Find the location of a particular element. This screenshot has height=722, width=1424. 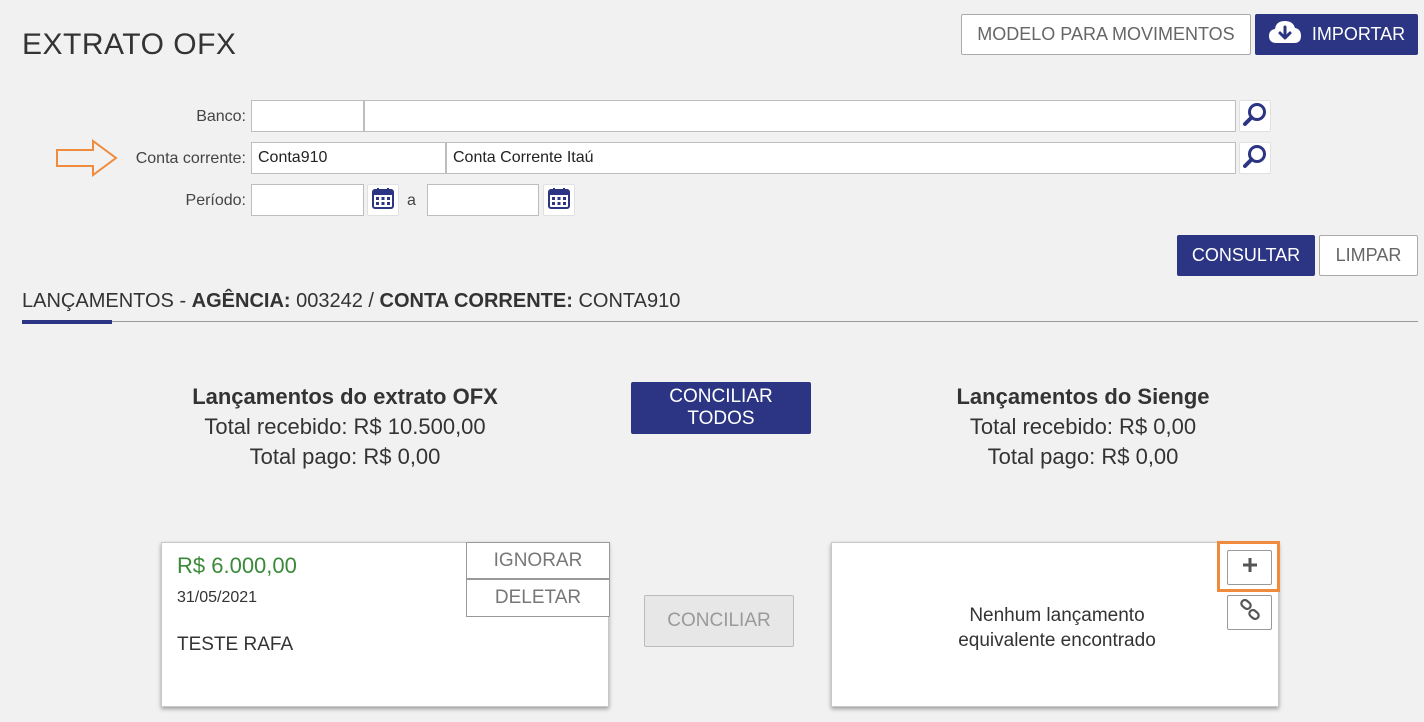

conciliar-button: CONCILIAR is located at coordinates (719, 621).